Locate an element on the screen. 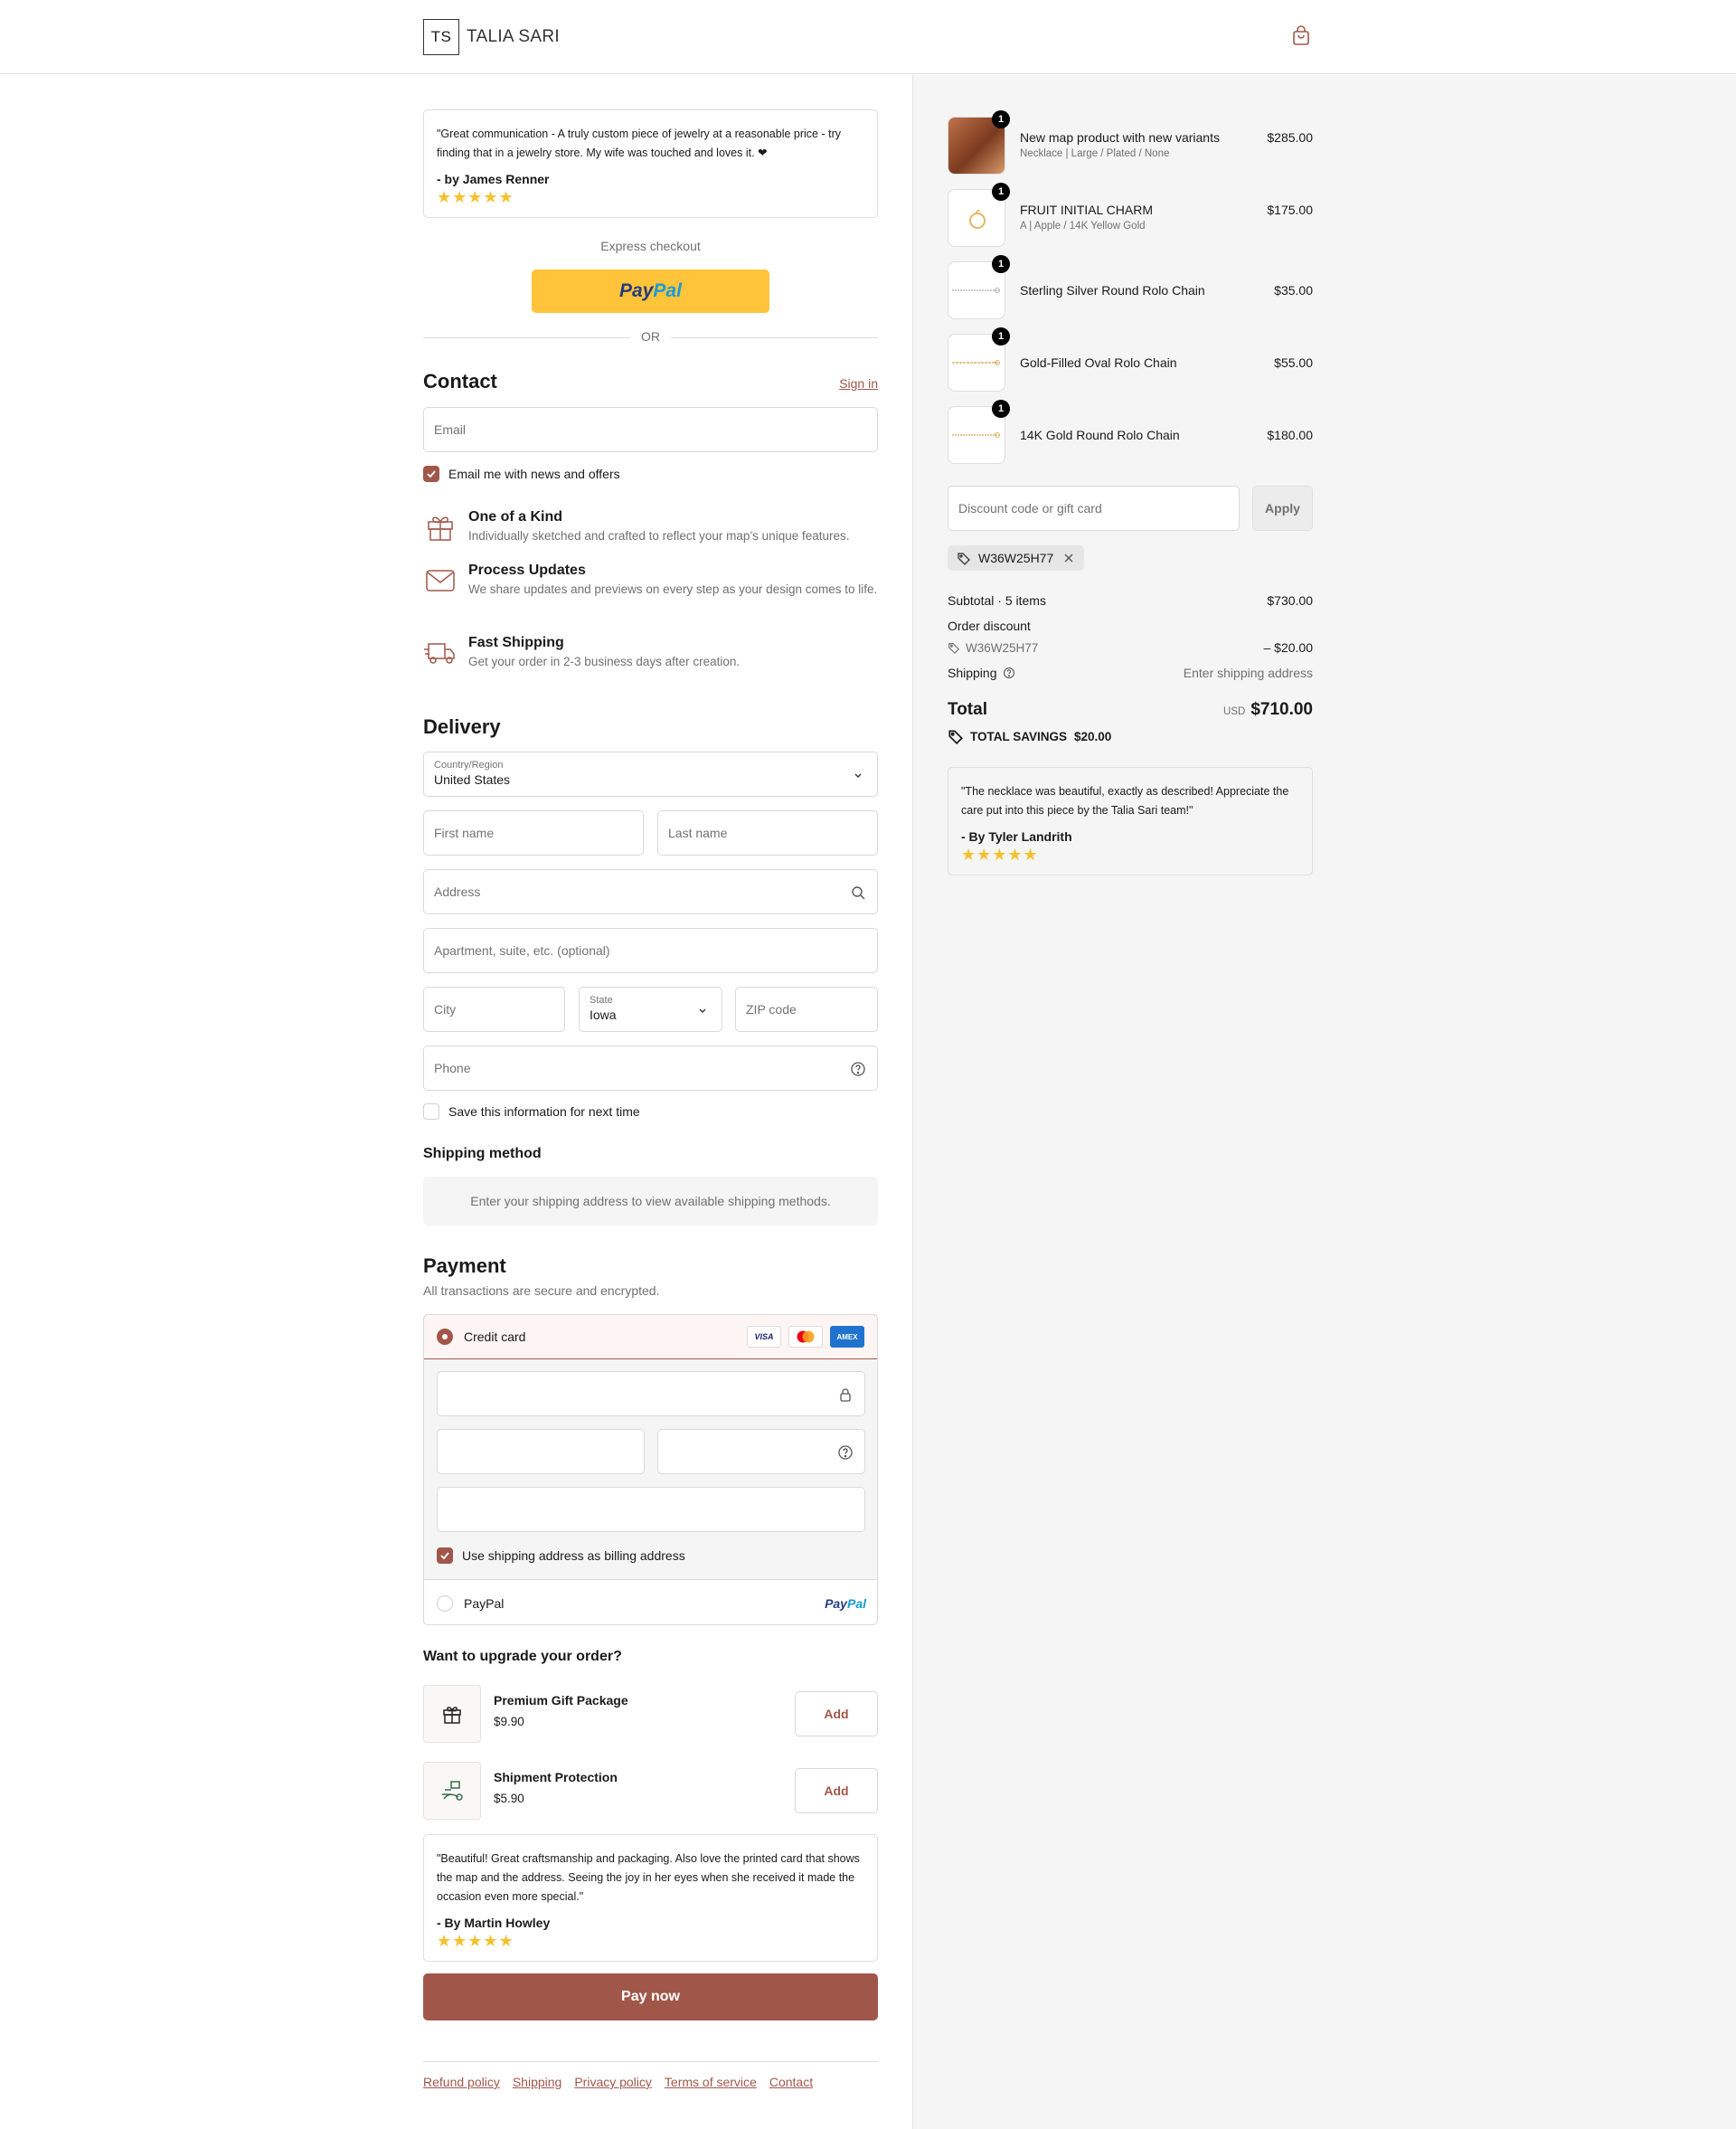  total-savings: TOTAL SAVINGS $20.00 is located at coordinates (1030, 736).